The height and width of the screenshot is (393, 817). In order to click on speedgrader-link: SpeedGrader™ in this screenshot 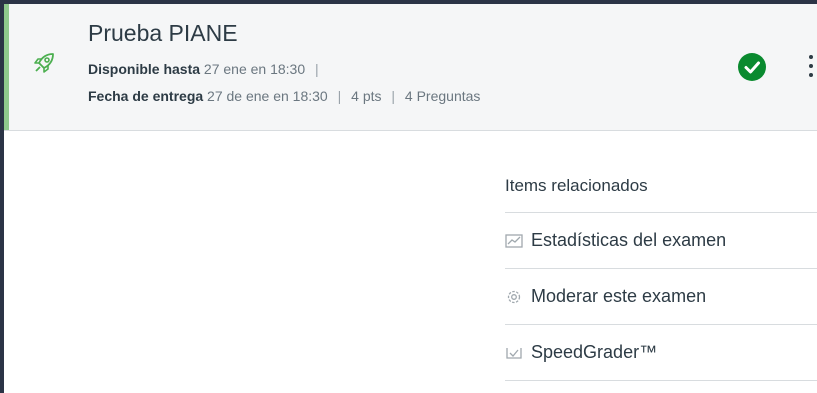, I will do `click(661, 353)`.